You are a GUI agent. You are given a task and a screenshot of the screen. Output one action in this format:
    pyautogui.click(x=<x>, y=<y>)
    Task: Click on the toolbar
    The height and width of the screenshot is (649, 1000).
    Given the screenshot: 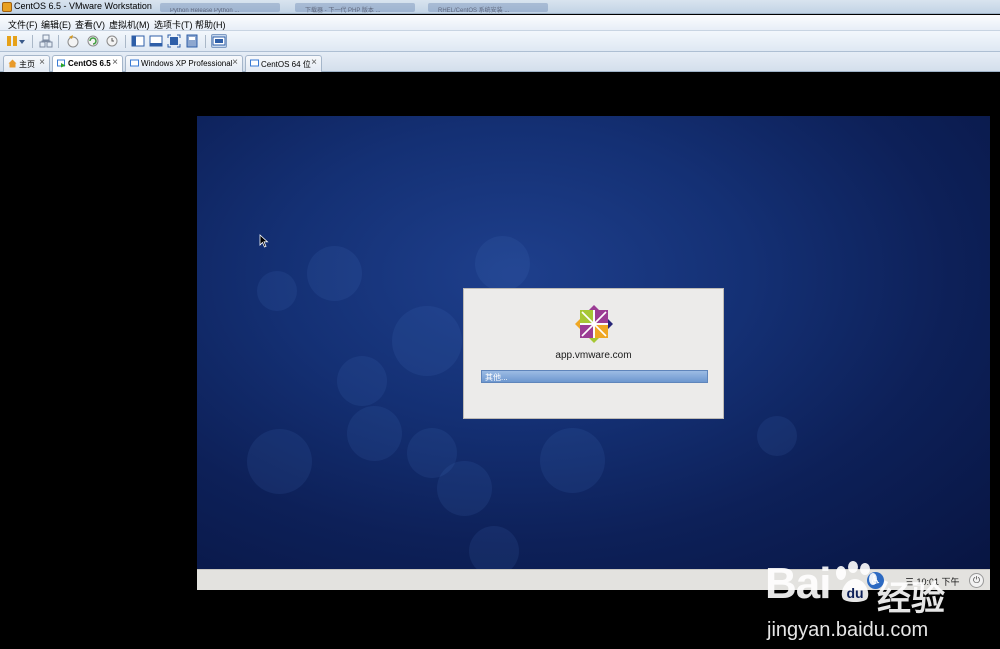 What is the action you would take?
    pyautogui.click(x=500, y=41)
    